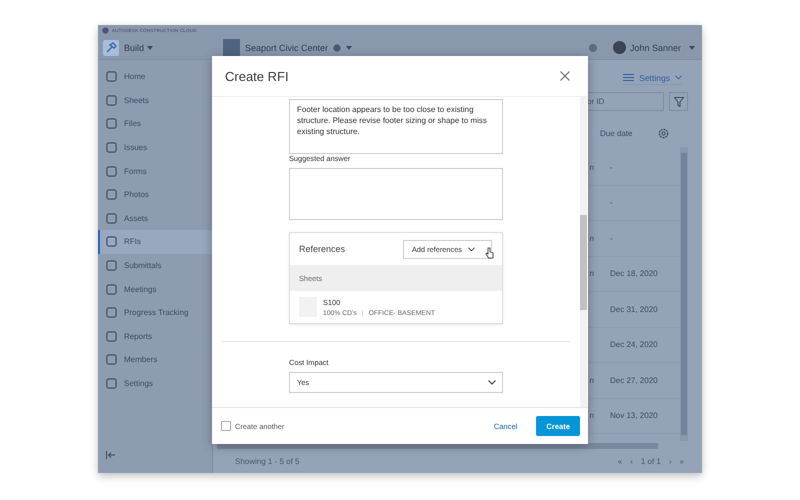 The width and height of the screenshot is (800, 500). What do you see at coordinates (155, 360) in the screenshot?
I see `sidebar-item: Members` at bounding box center [155, 360].